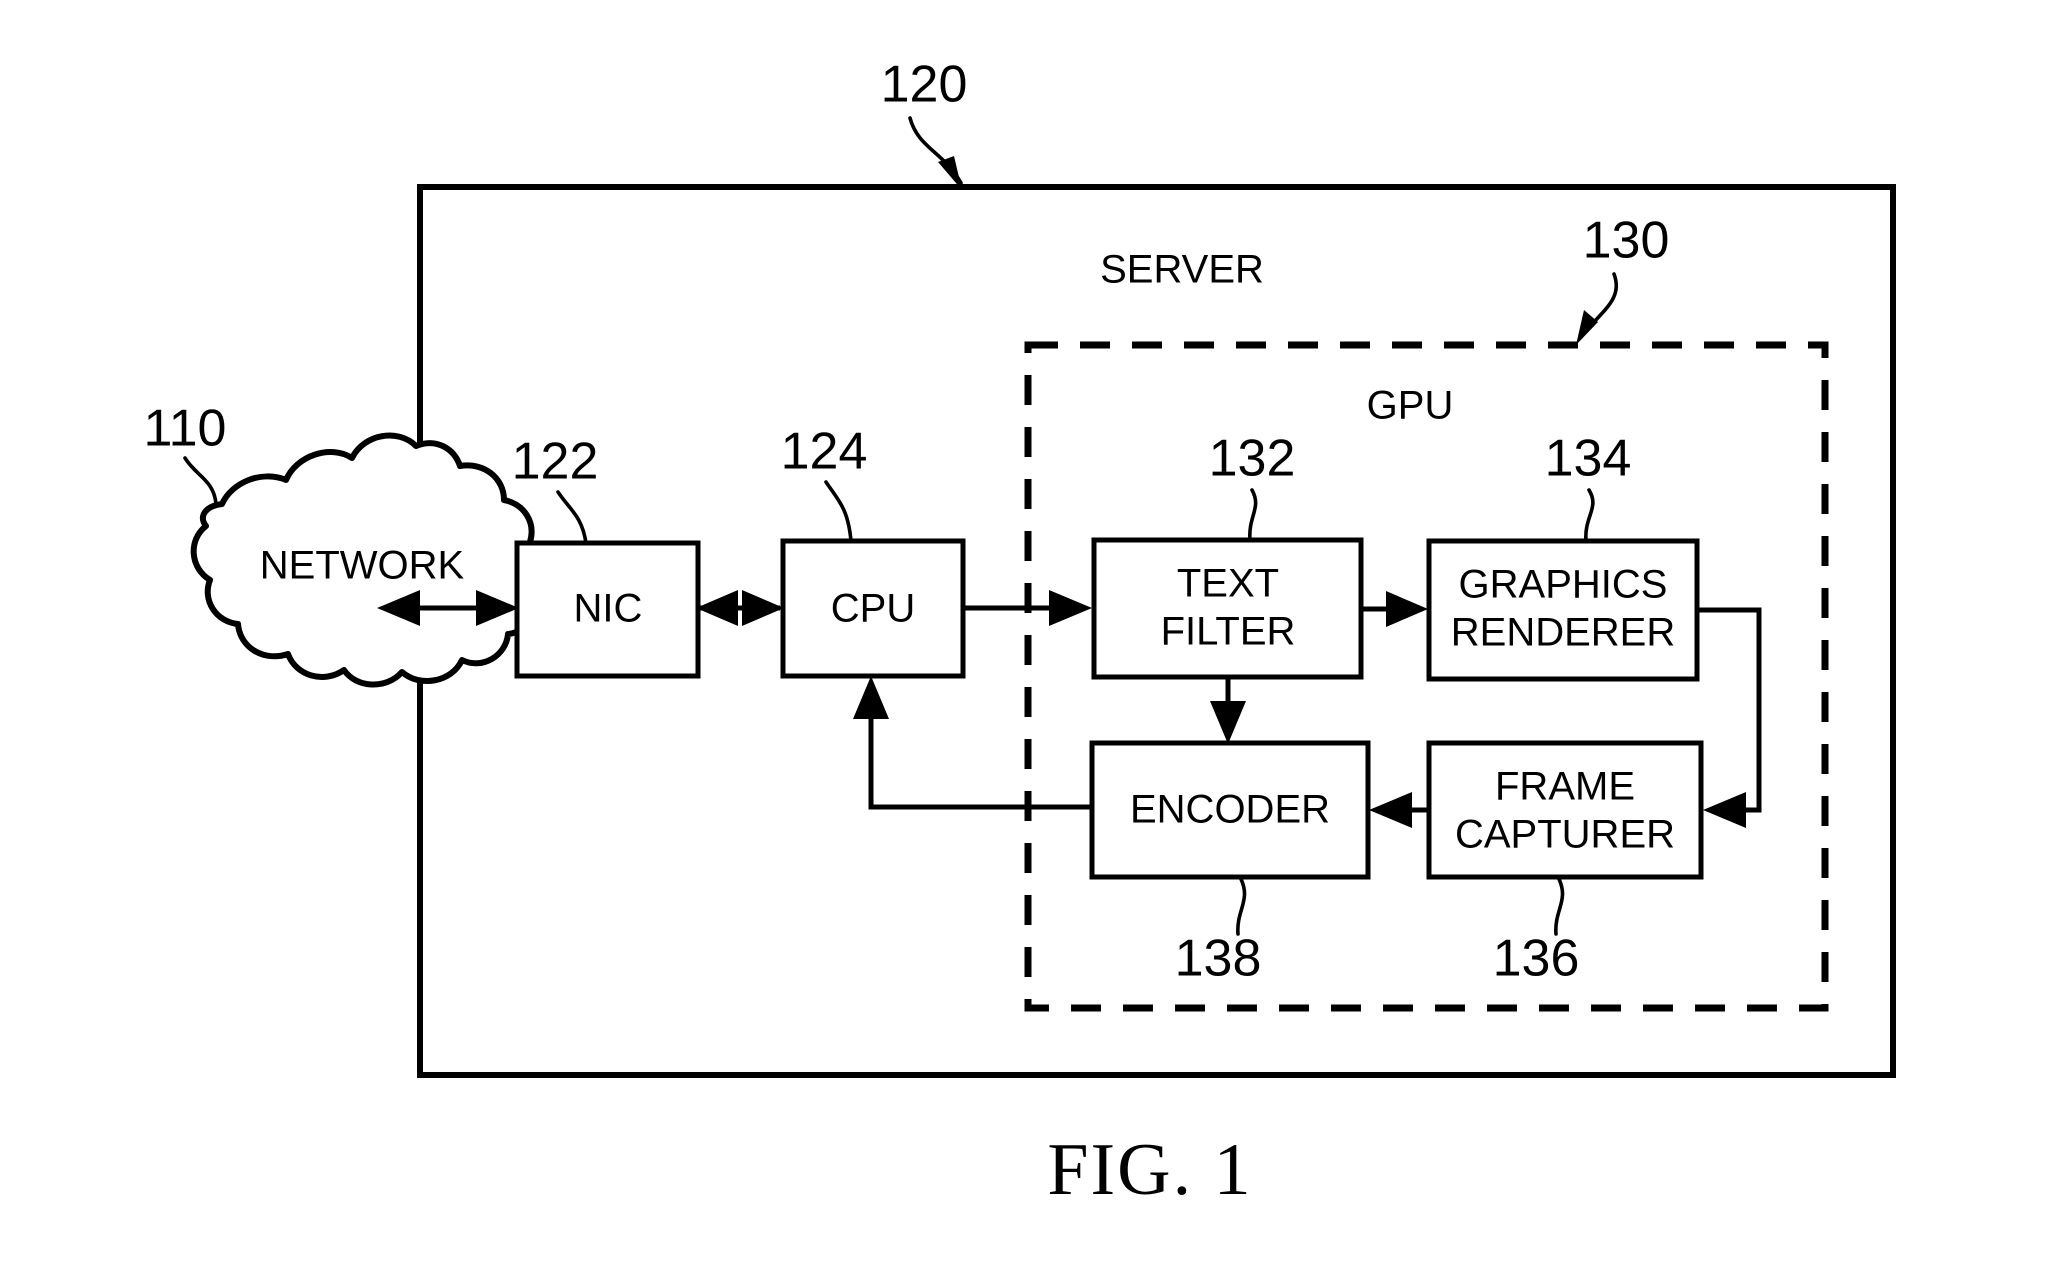 This screenshot has height=1287, width=2066. Describe the element at coordinates (1565, 835) in the screenshot. I see `frame-capturer-label-line2: CAPTURER` at that location.